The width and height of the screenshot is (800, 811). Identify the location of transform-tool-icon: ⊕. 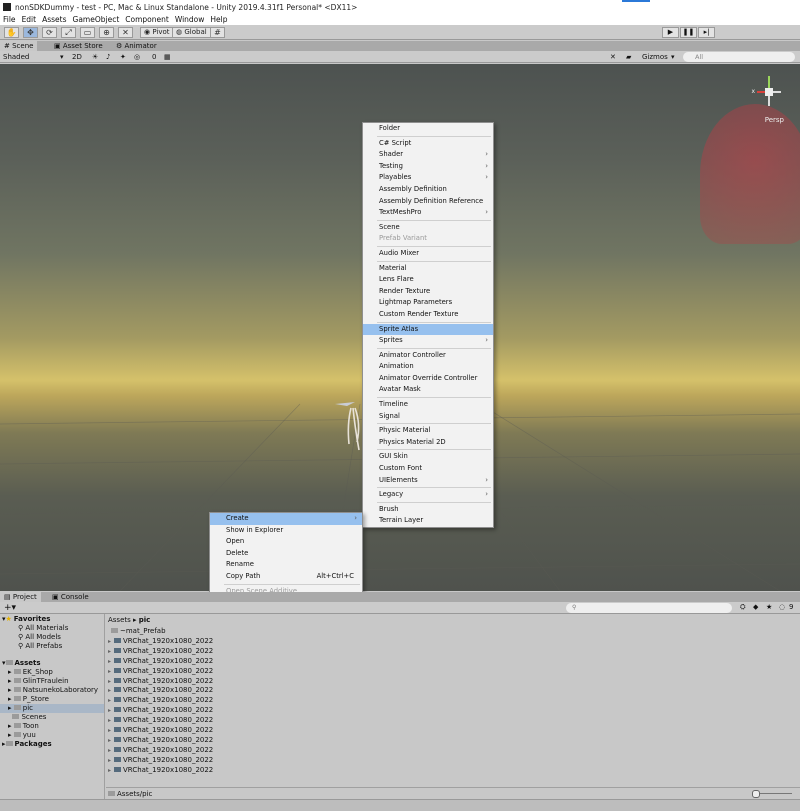
(106, 32).